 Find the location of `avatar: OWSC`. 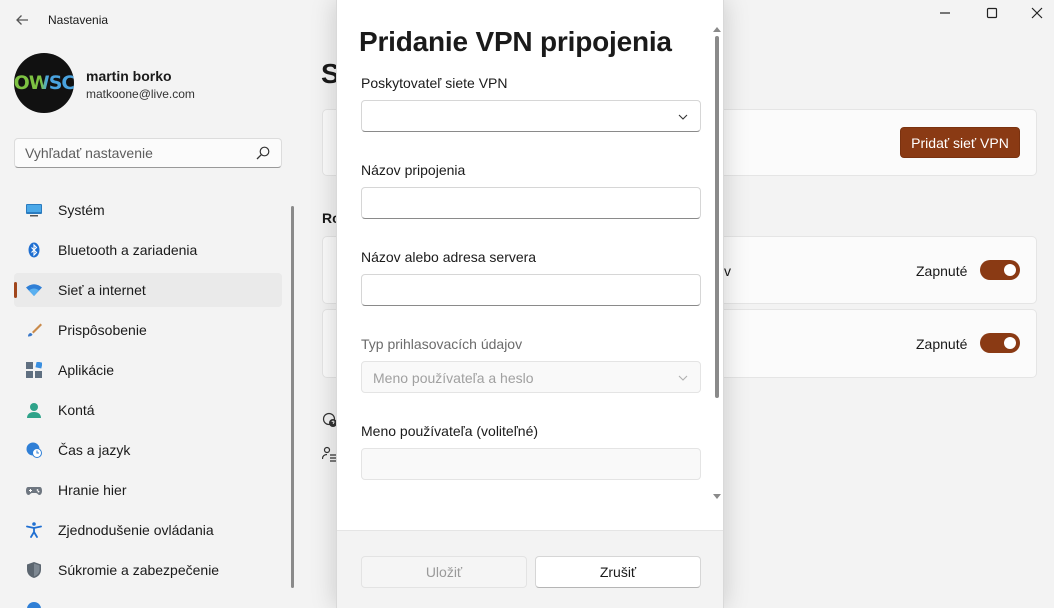

avatar: OWSC is located at coordinates (44, 83).